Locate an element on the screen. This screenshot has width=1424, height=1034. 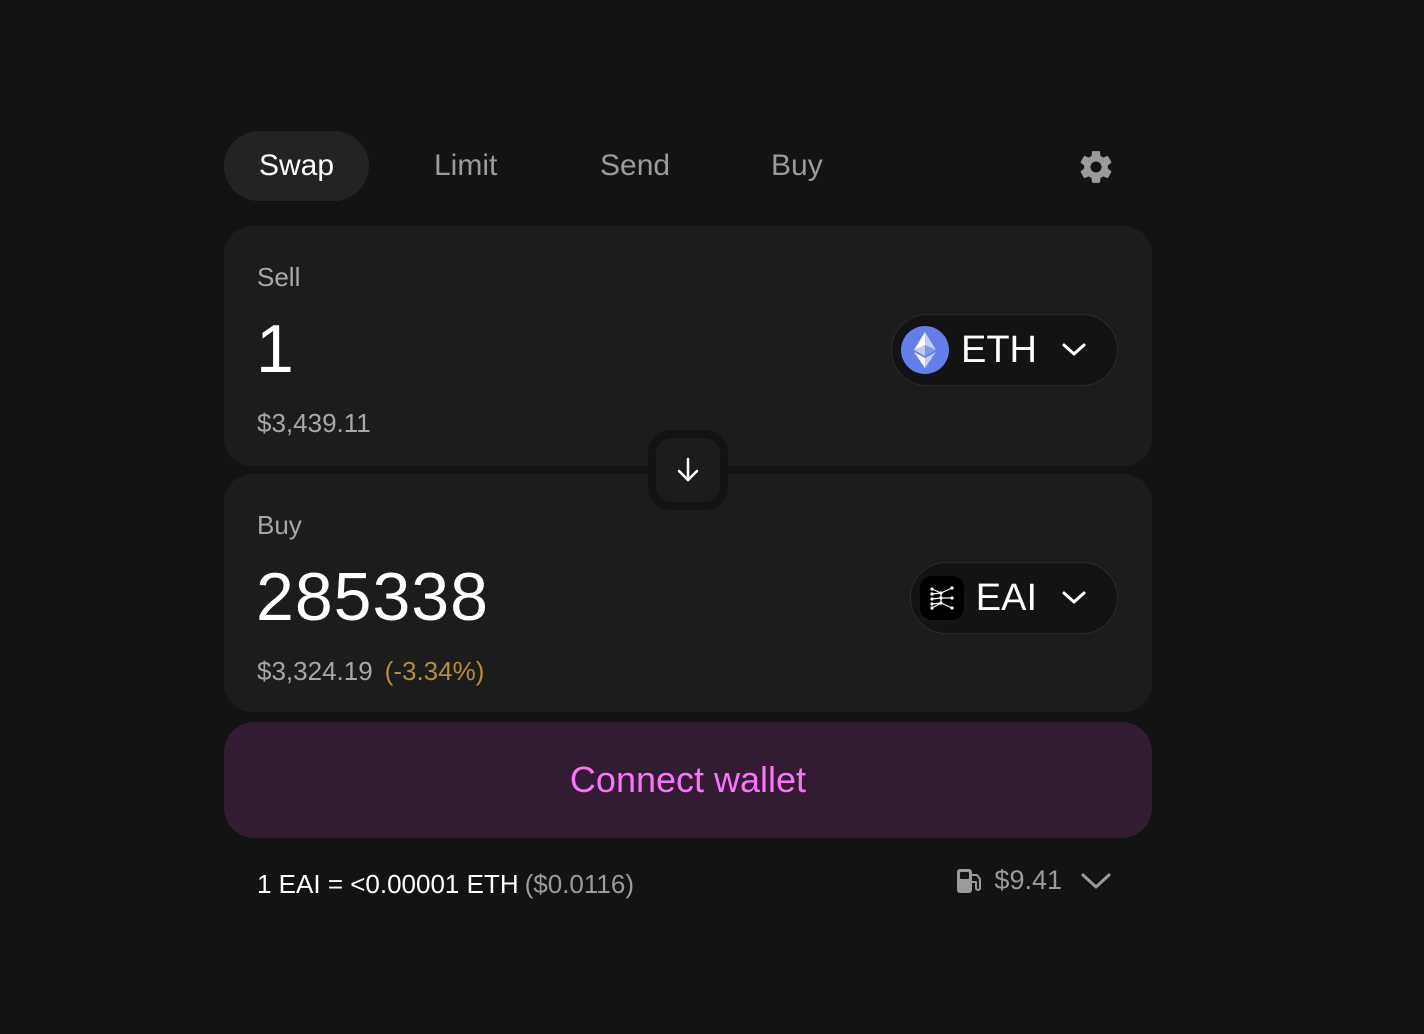
switch-tokens-button is located at coordinates (688, 470).